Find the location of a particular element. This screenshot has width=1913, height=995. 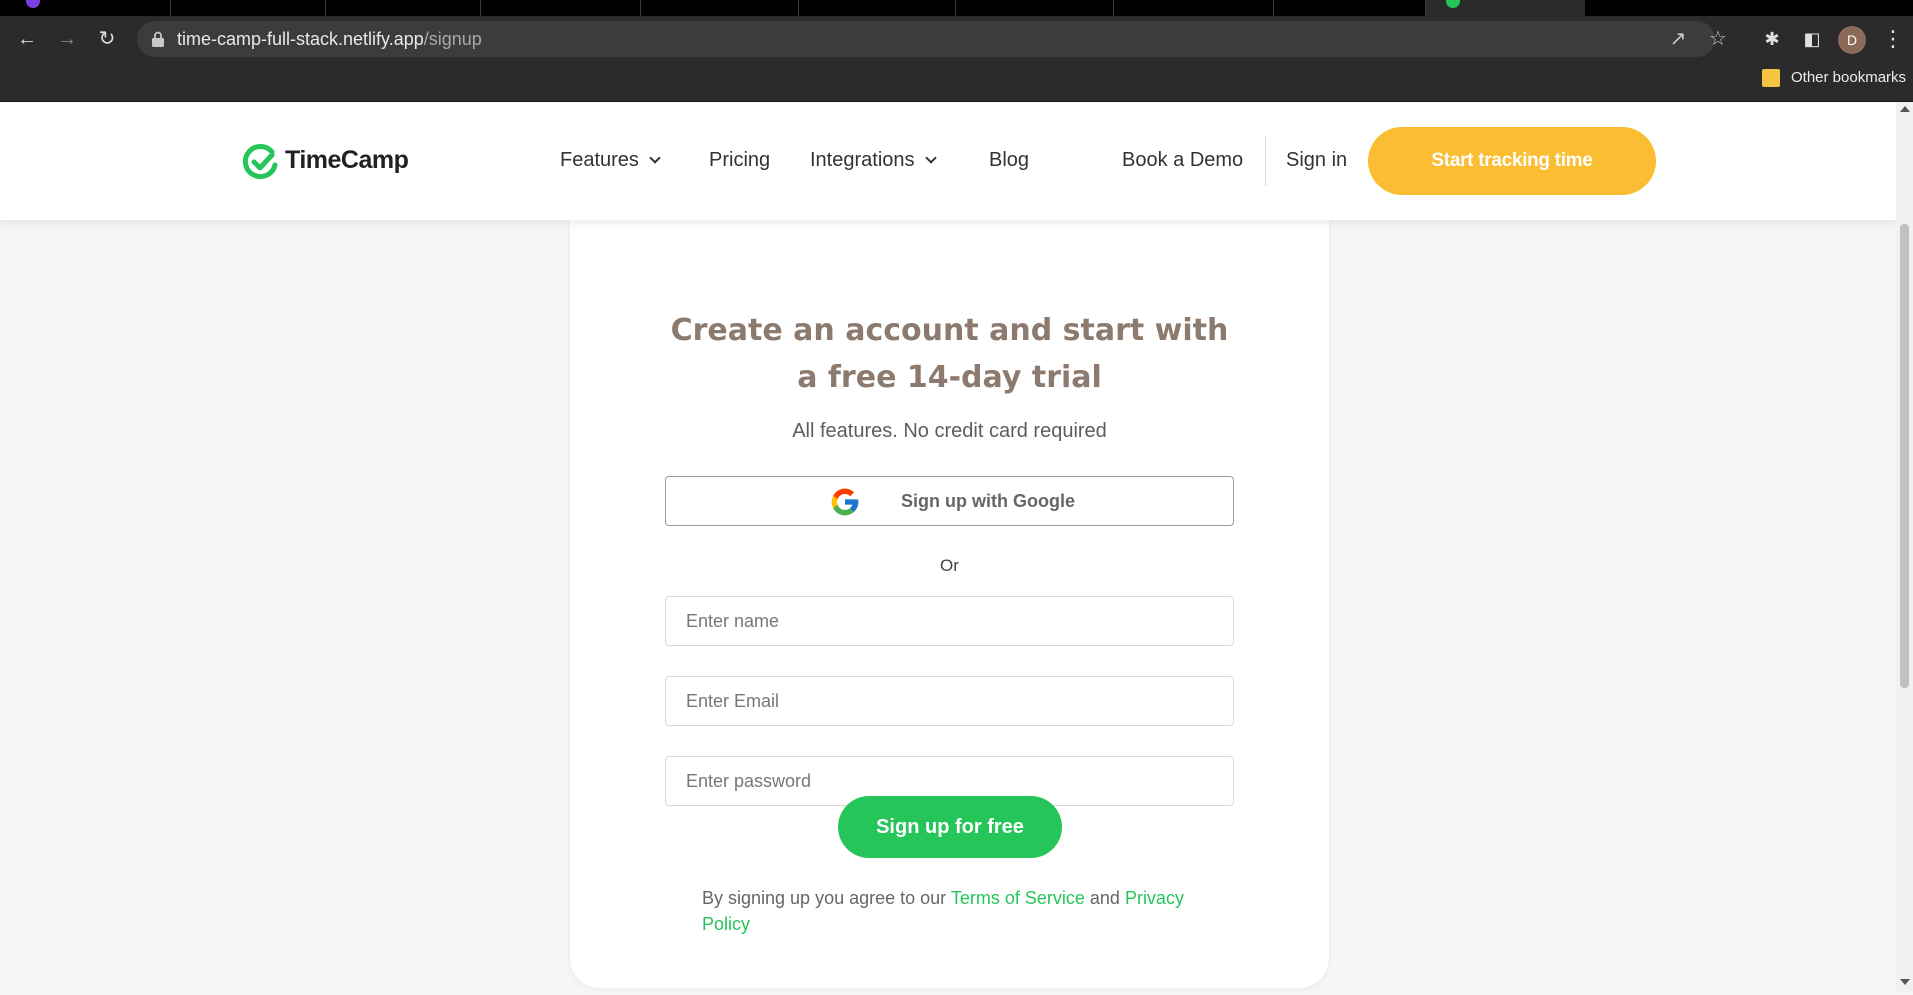

terms-of-service-link: Terms of Service is located at coordinates (1018, 898).